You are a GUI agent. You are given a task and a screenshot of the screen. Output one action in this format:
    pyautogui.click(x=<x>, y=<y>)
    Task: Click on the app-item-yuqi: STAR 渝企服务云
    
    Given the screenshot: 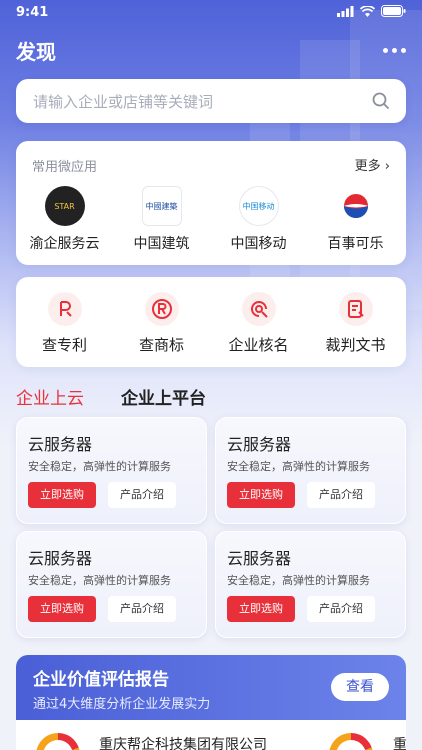 What is the action you would take?
    pyautogui.click(x=64, y=219)
    